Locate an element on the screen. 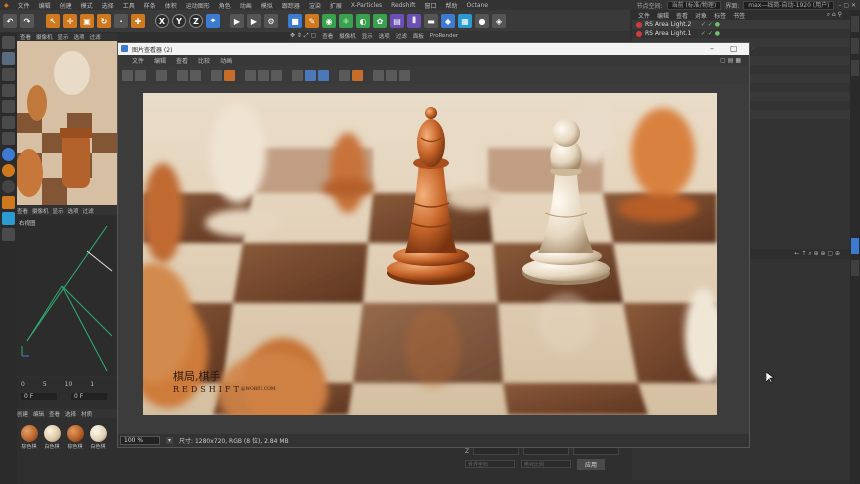 The width and height of the screenshot is (860, 484). sculpt-icon is located at coordinates (8, 218).